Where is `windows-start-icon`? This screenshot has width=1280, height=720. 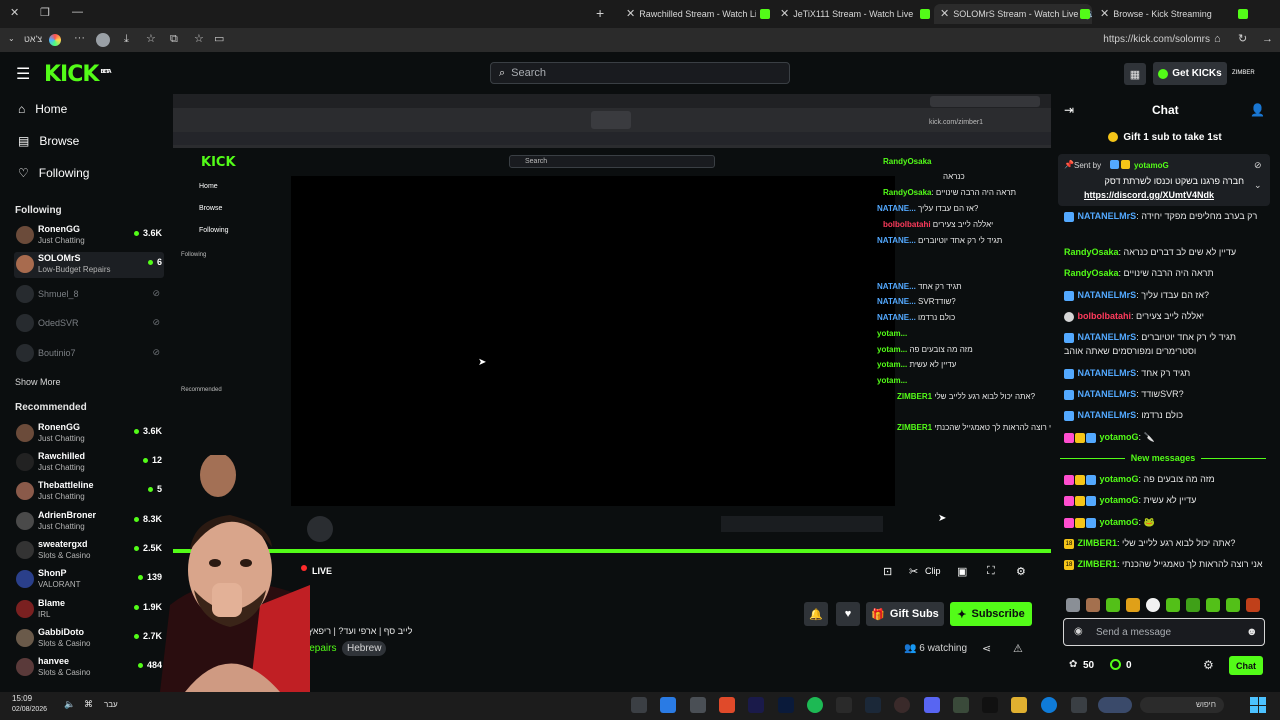 windows-start-icon is located at coordinates (1258, 705).